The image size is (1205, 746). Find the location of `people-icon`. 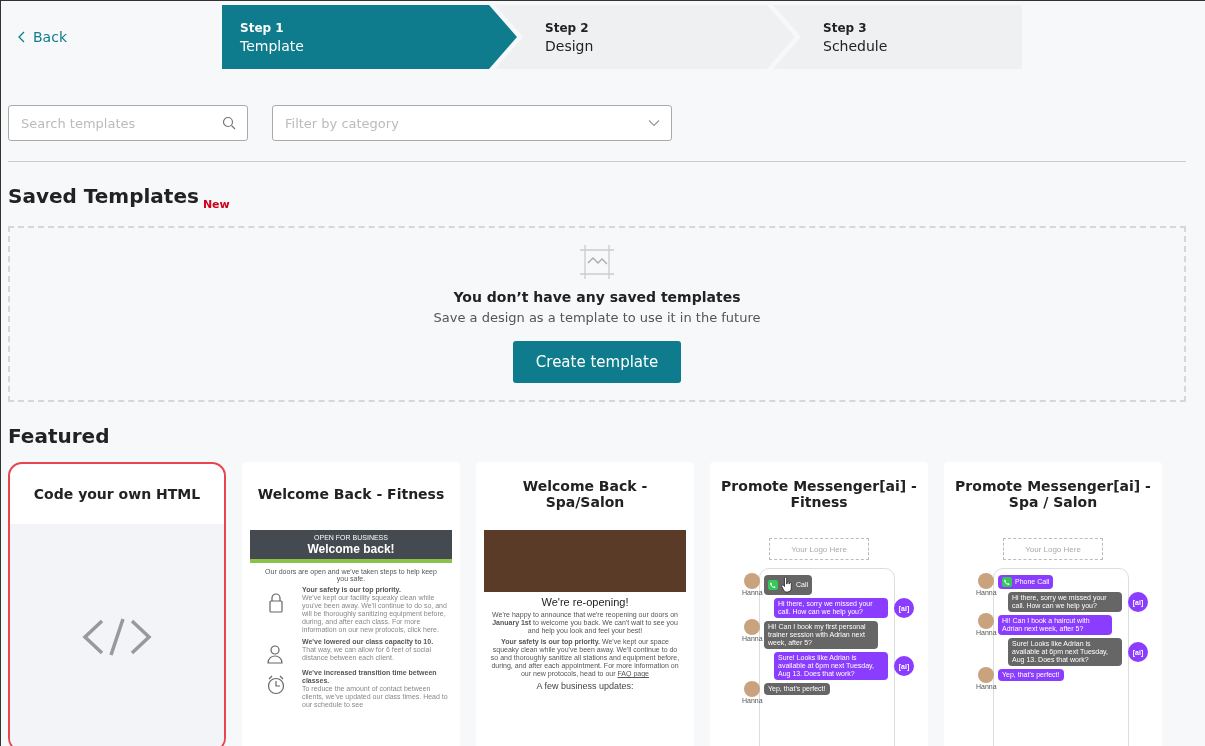

people-icon is located at coordinates (276, 655).